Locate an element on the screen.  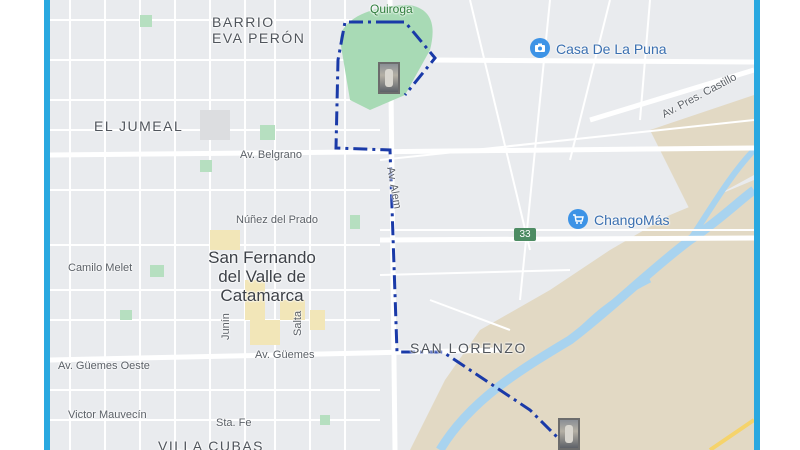
road-label-victor: Victor Mauvecín is located at coordinates (107, 415).